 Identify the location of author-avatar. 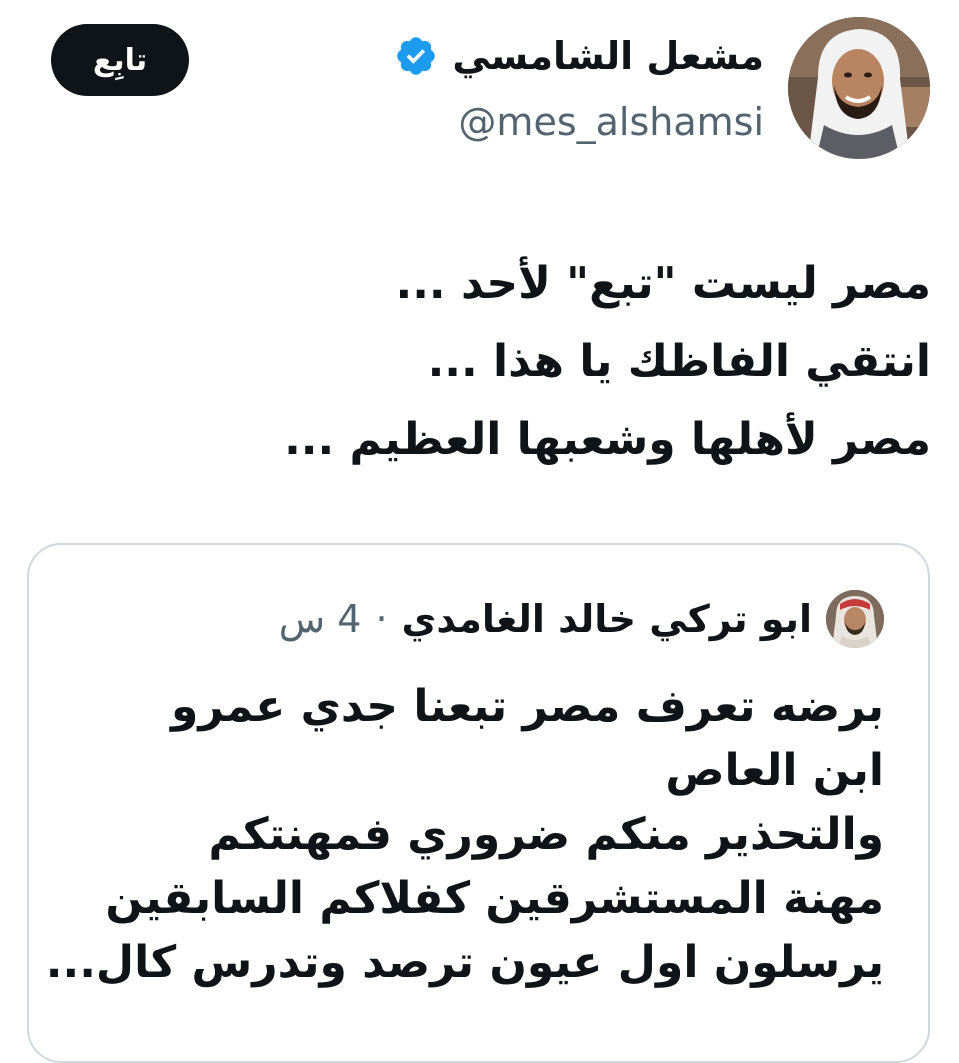
(859, 88).